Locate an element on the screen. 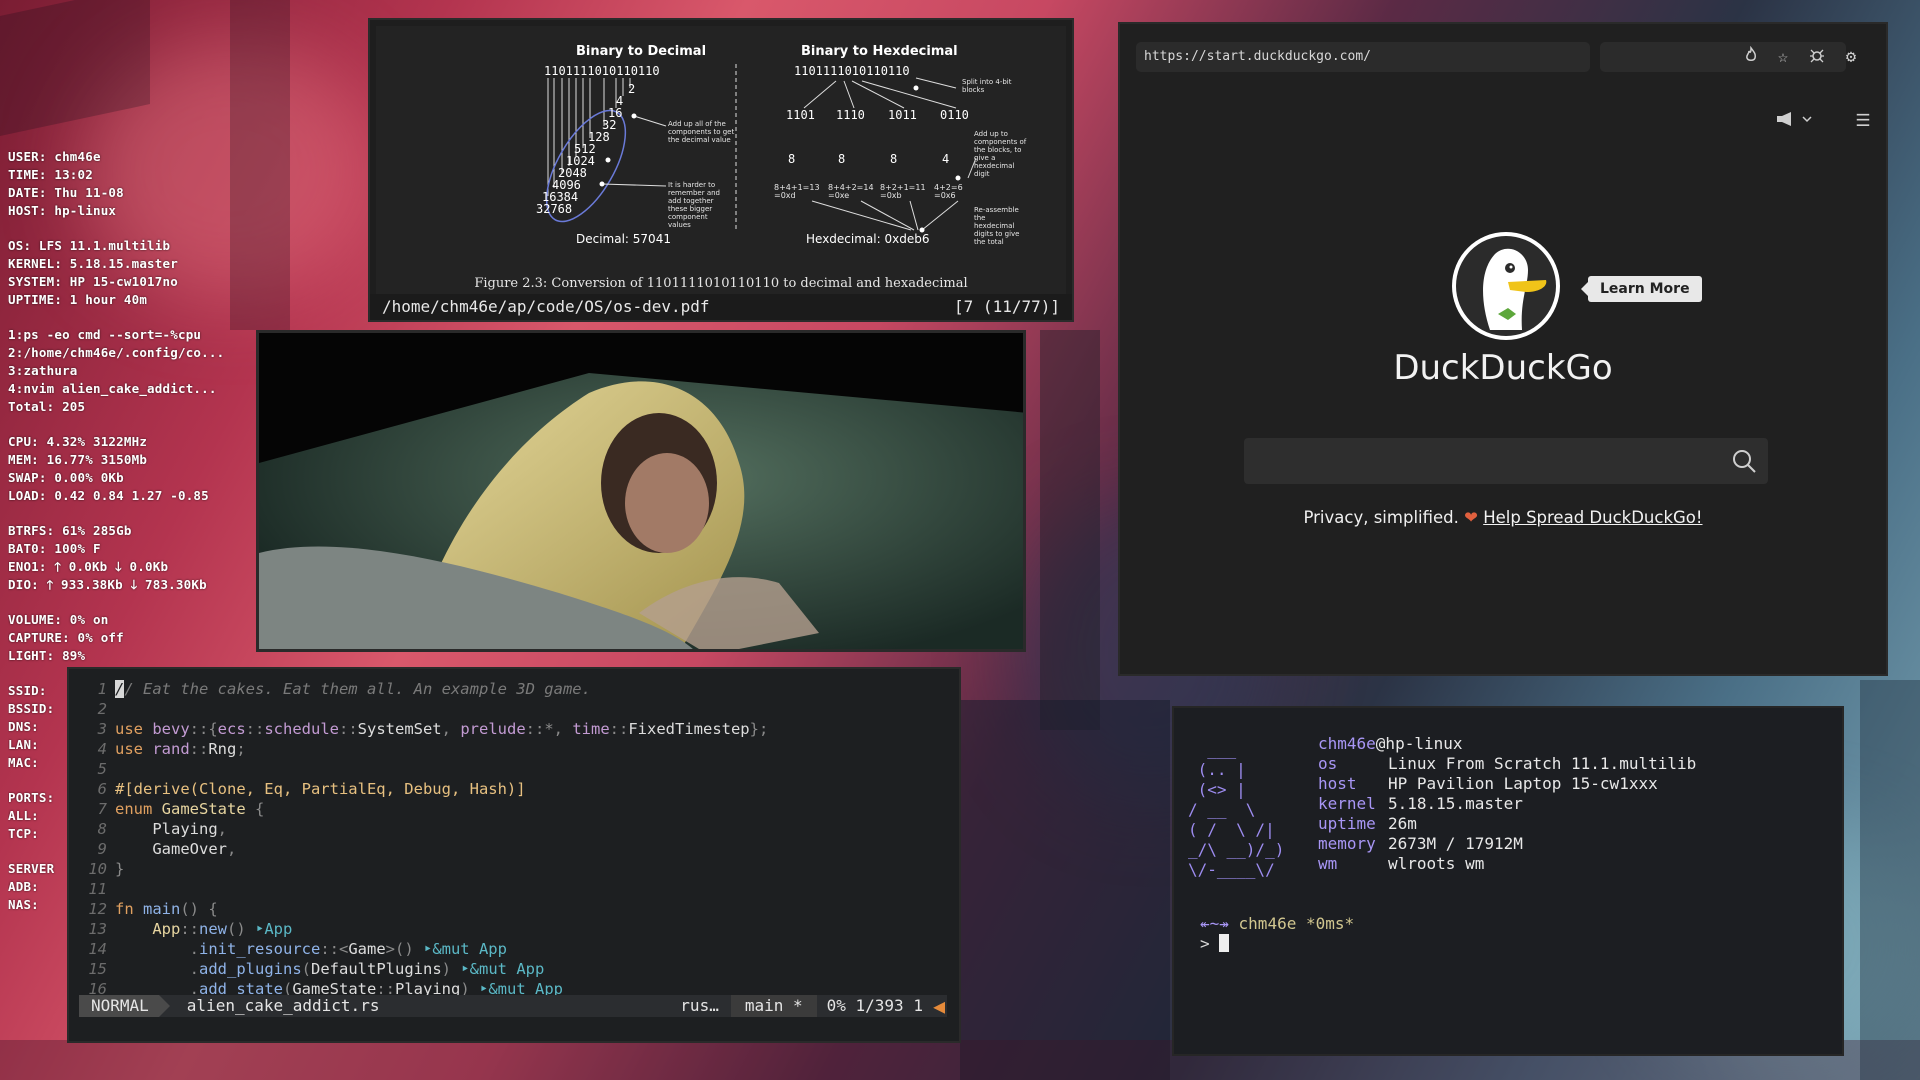 The height and width of the screenshot is (1080, 1920). code-line: 4 use rand::Rng; is located at coordinates (514, 749).